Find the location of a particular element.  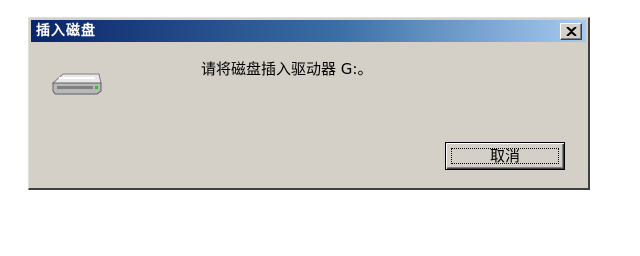

cancel-button: 取消 is located at coordinates (505, 156).